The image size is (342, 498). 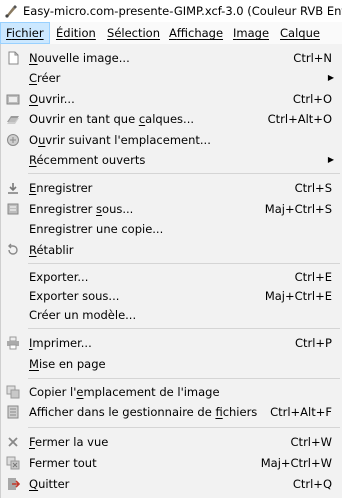 What do you see at coordinates (79, 33) in the screenshot?
I see `menubar-edition-label: dition` at bounding box center [79, 33].